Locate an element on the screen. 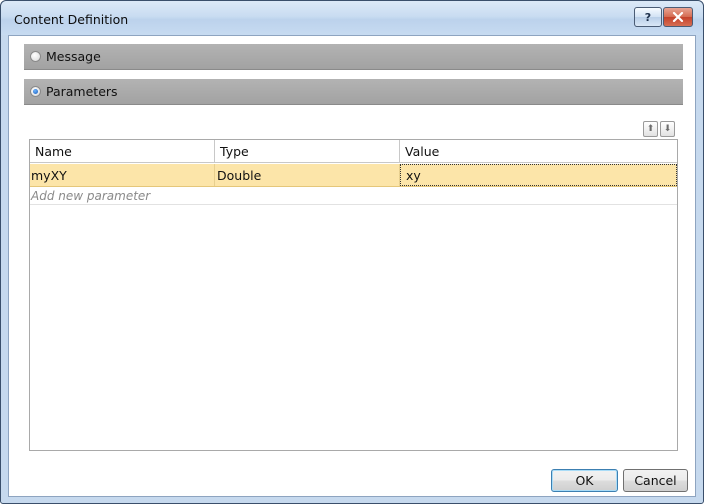  title-bar: Content Definition ? is located at coordinates (352, 18).